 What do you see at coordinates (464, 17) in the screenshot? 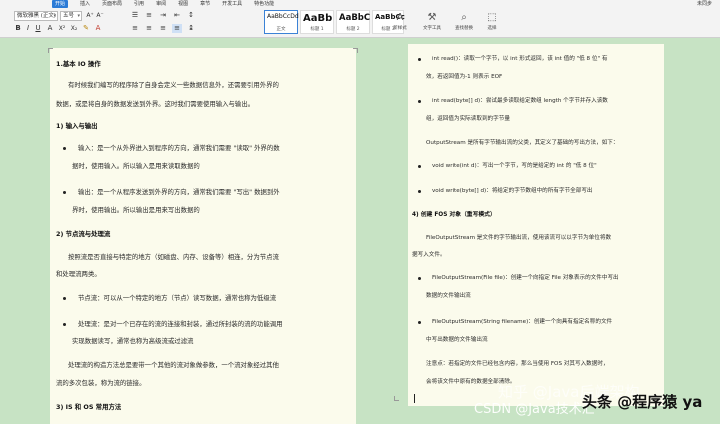
I see `search-icon: ⌕` at bounding box center [464, 17].